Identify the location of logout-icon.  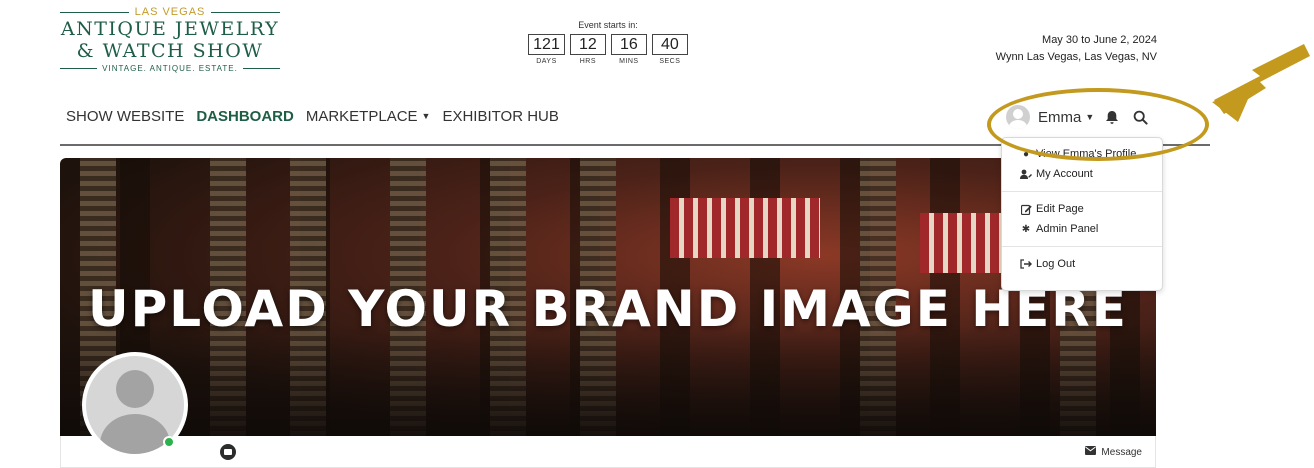
(1026, 264).